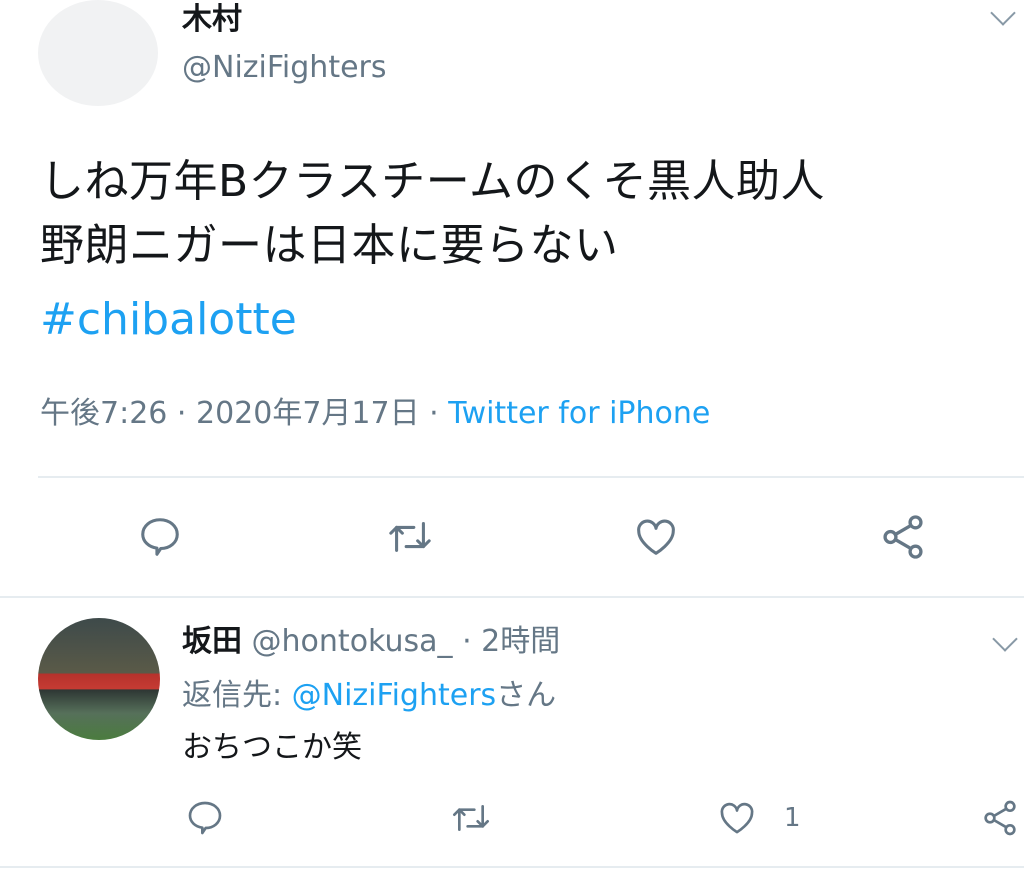 The height and width of the screenshot is (879, 1024). What do you see at coordinates (284, 68) in the screenshot?
I see `author-handle: @NiziFighters` at bounding box center [284, 68].